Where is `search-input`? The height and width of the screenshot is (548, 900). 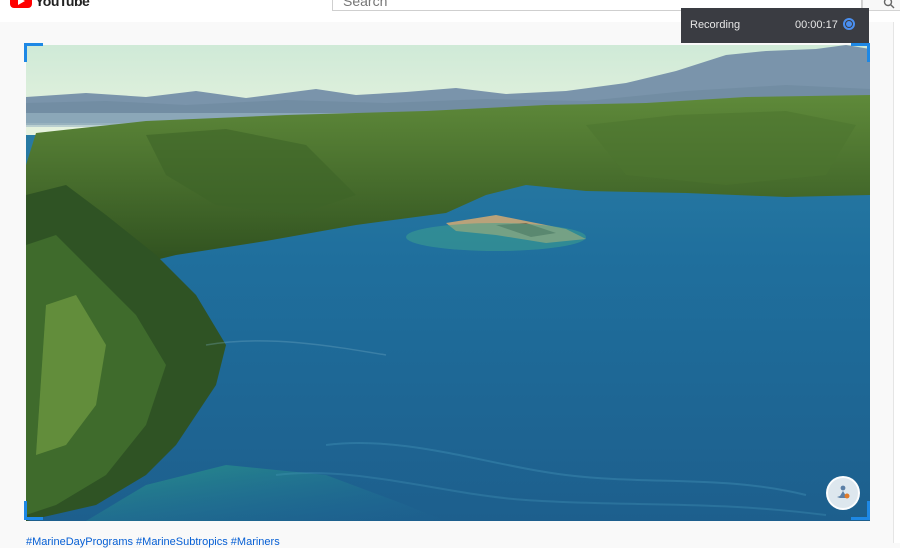 search-input is located at coordinates (513, 5).